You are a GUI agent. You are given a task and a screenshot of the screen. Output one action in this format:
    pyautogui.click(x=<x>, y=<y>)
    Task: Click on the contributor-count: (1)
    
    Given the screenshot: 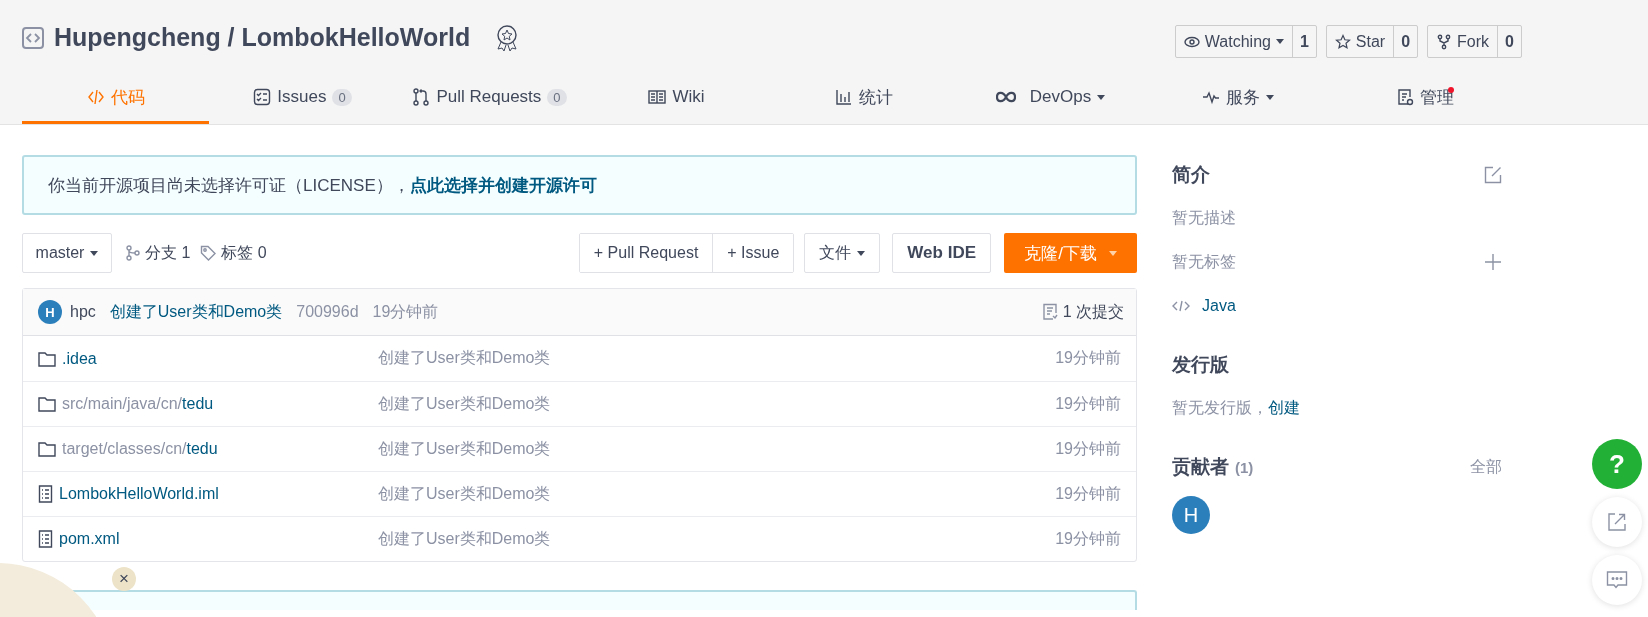 What is the action you would take?
    pyautogui.click(x=1244, y=467)
    